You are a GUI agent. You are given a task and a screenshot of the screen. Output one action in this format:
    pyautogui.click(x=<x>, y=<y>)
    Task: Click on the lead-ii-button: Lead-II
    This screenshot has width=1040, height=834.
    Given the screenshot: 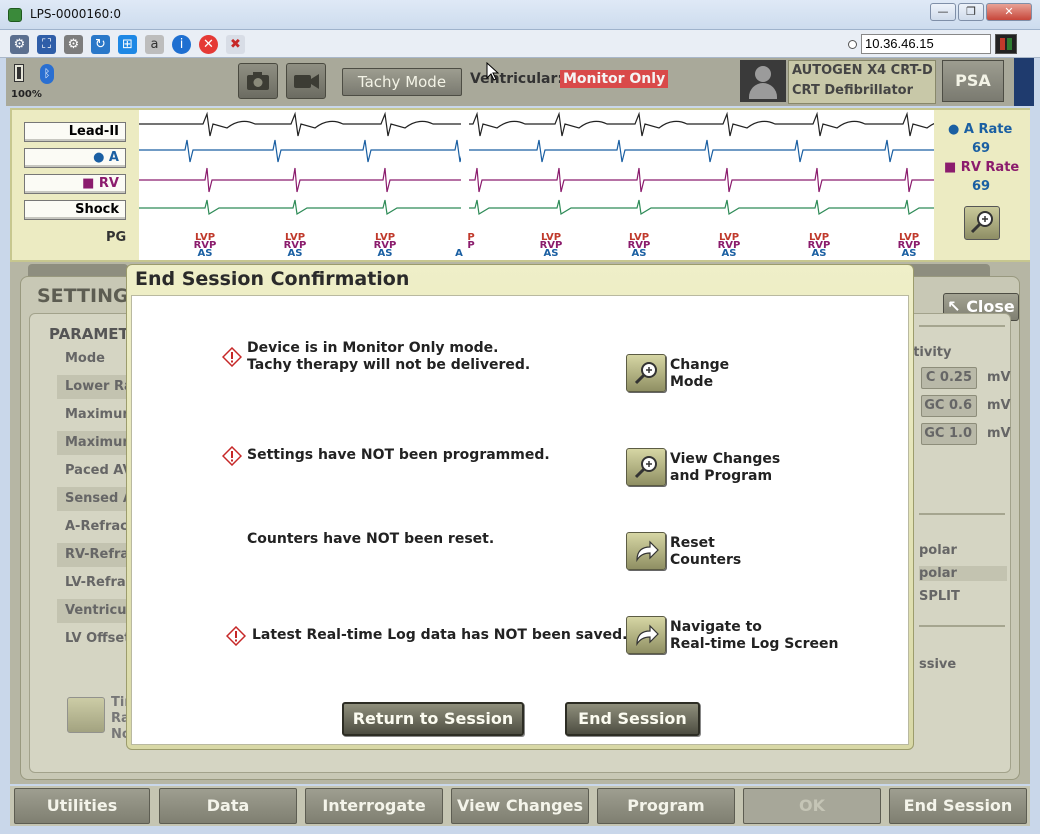 What is the action you would take?
    pyautogui.click(x=75, y=132)
    